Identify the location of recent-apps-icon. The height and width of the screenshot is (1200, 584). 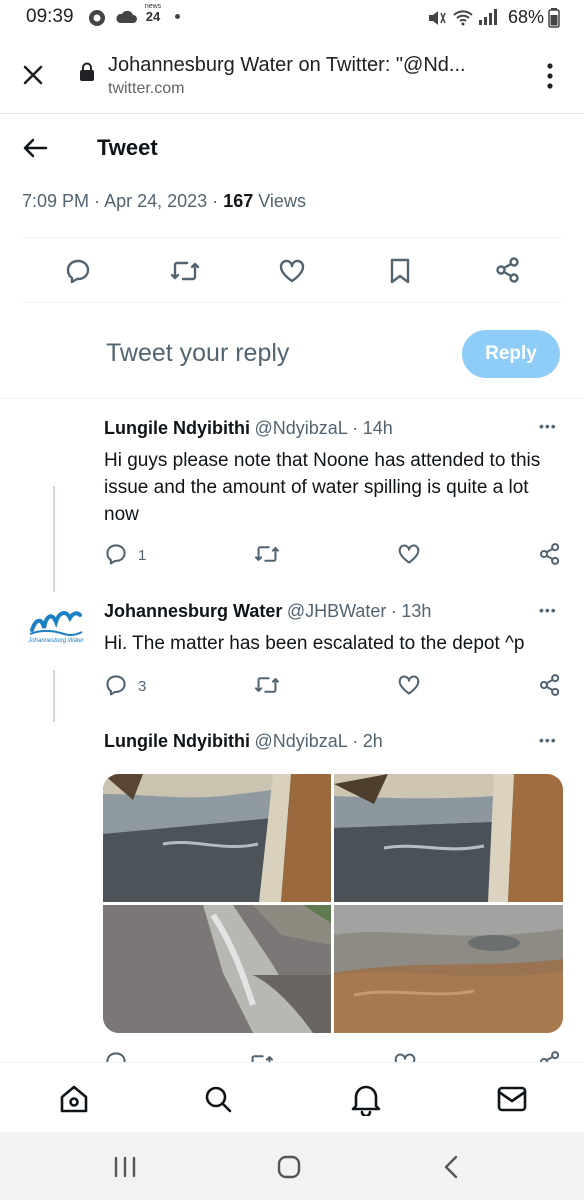
(125, 1167).